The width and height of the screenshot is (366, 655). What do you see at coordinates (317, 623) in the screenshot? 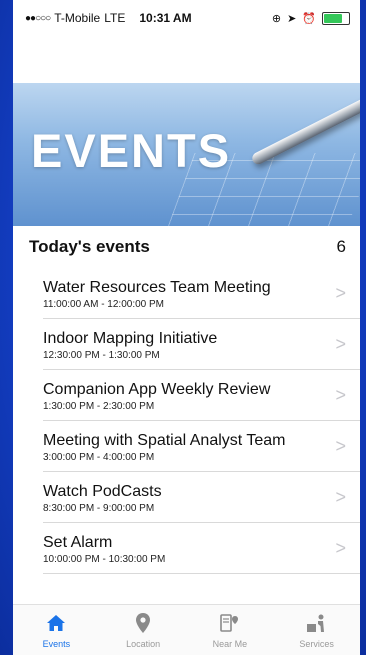
I see `services-icon` at bounding box center [317, 623].